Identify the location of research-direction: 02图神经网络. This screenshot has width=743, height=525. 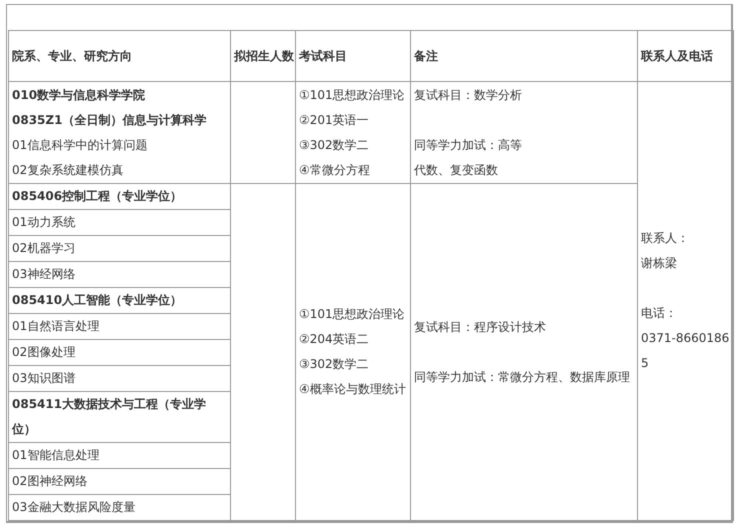
(50, 481).